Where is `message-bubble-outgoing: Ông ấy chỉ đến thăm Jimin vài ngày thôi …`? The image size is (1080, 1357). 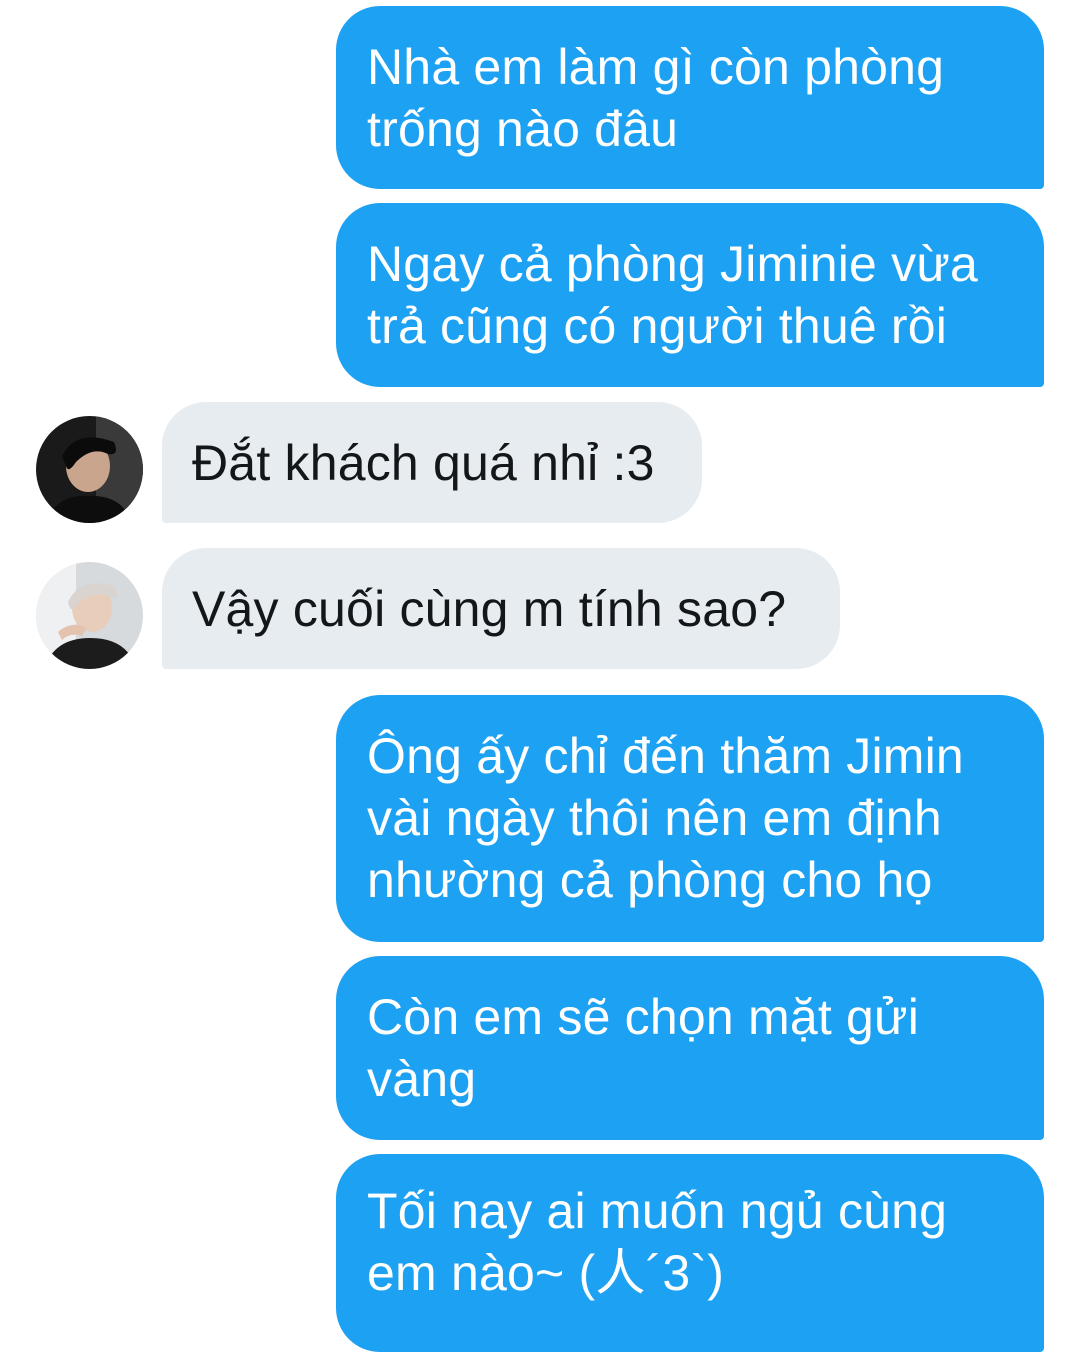 message-bubble-outgoing: Ông ấy chỉ đến thăm Jimin vài ngày thôi … is located at coordinates (690, 818).